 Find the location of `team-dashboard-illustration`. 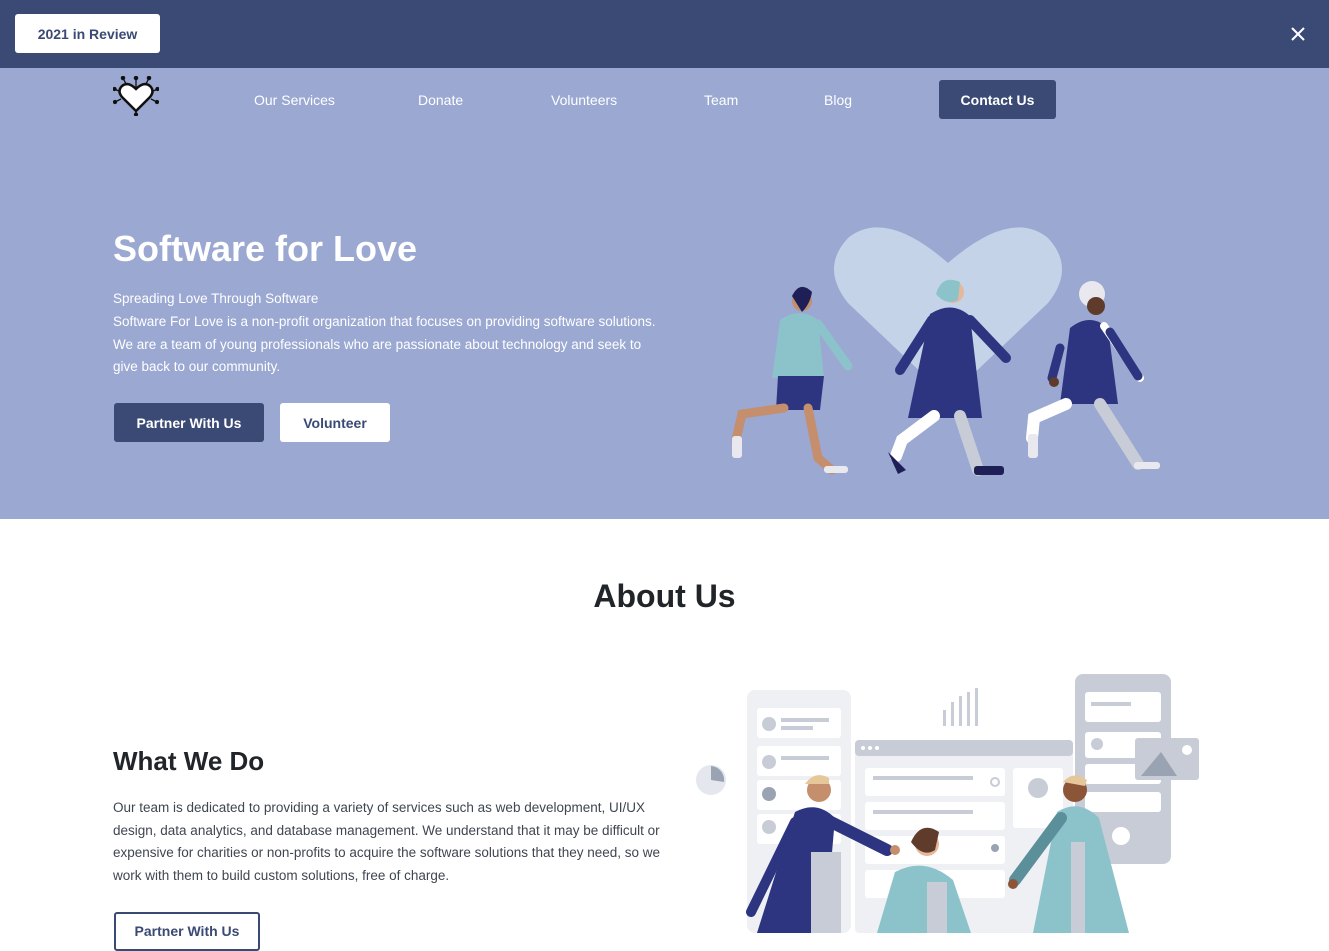

team-dashboard-illustration is located at coordinates (947, 803).